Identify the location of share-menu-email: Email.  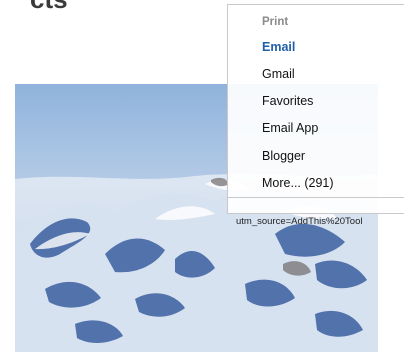
(278, 47).